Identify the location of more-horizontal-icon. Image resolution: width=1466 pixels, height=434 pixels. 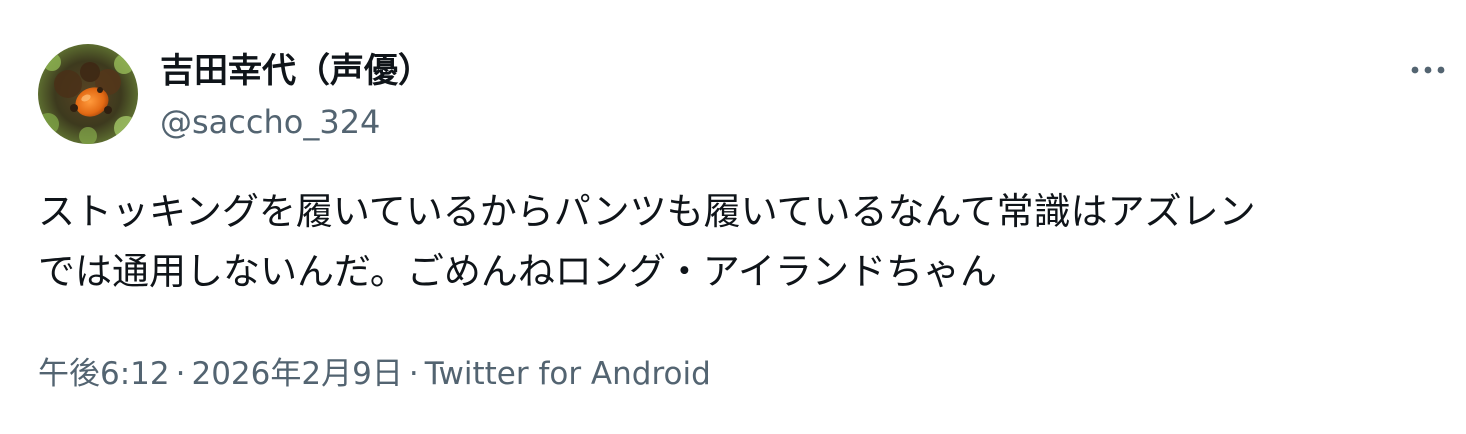
(1428, 70).